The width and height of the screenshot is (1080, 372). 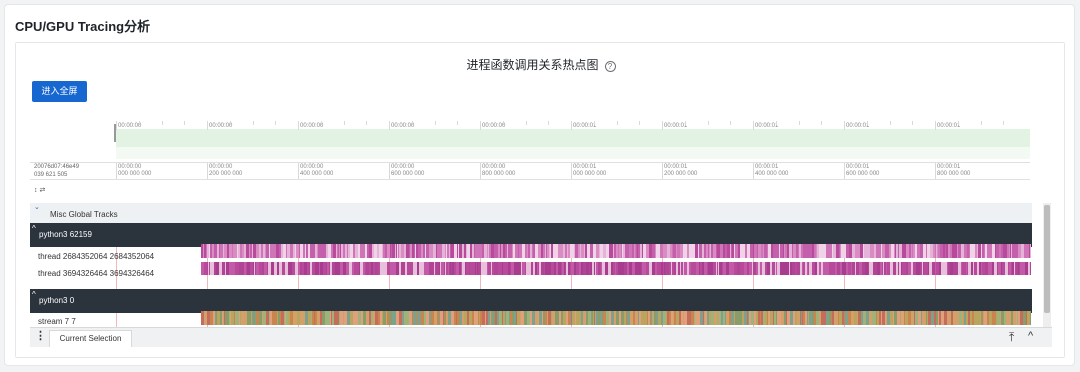 I want to click on scrollbar-thumb, so click(x=1047, y=259).